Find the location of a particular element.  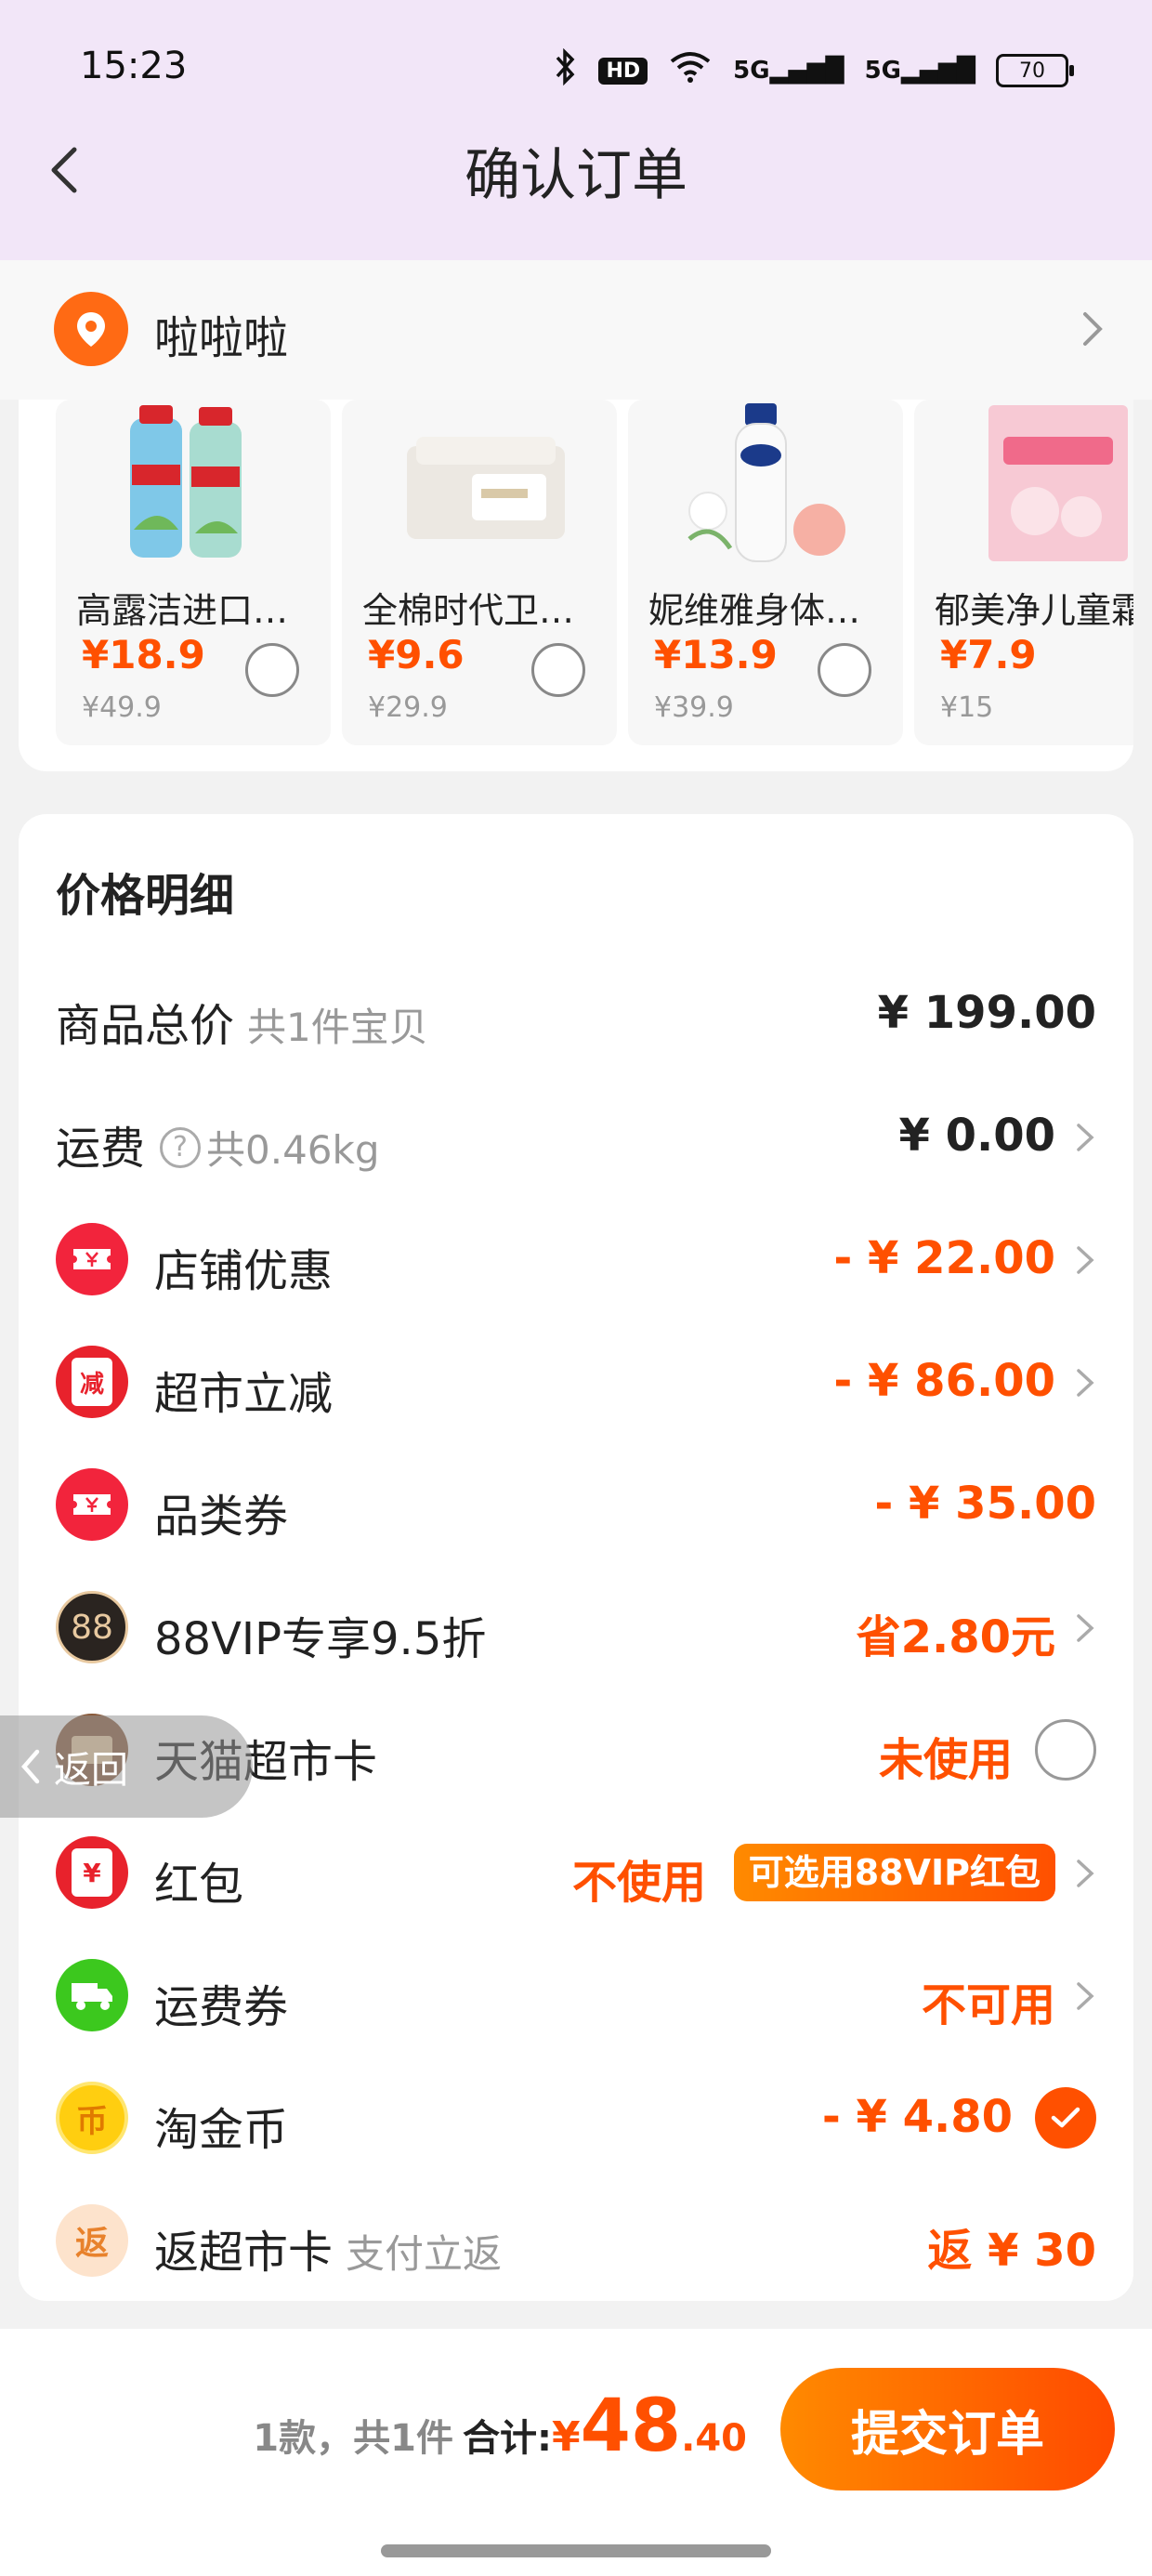

floating-back-label: 返回 is located at coordinates (91, 1770).